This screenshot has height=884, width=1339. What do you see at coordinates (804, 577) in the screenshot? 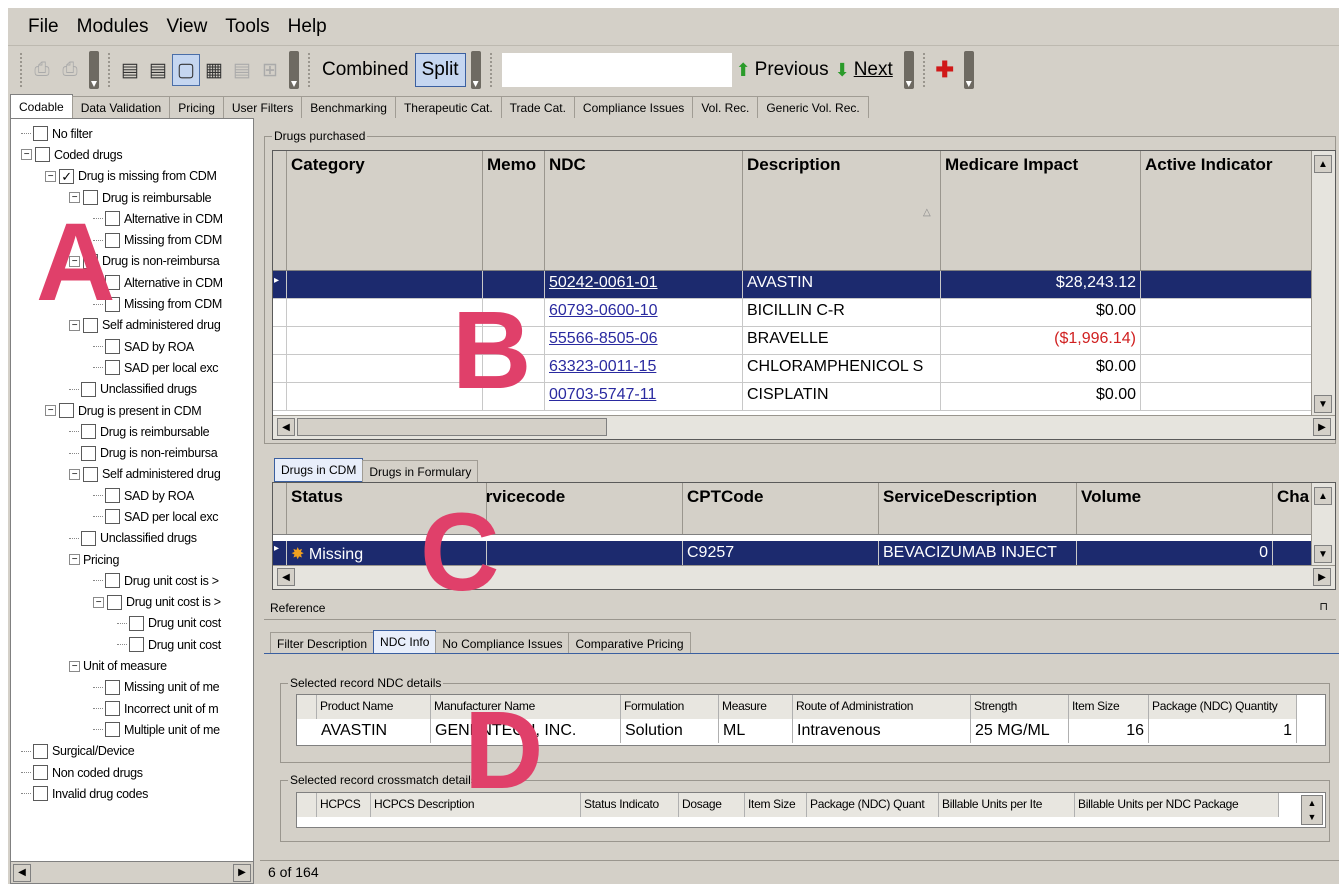
I see `cdm-horizontal-scrollbar: ◀ ▶` at bounding box center [804, 577].